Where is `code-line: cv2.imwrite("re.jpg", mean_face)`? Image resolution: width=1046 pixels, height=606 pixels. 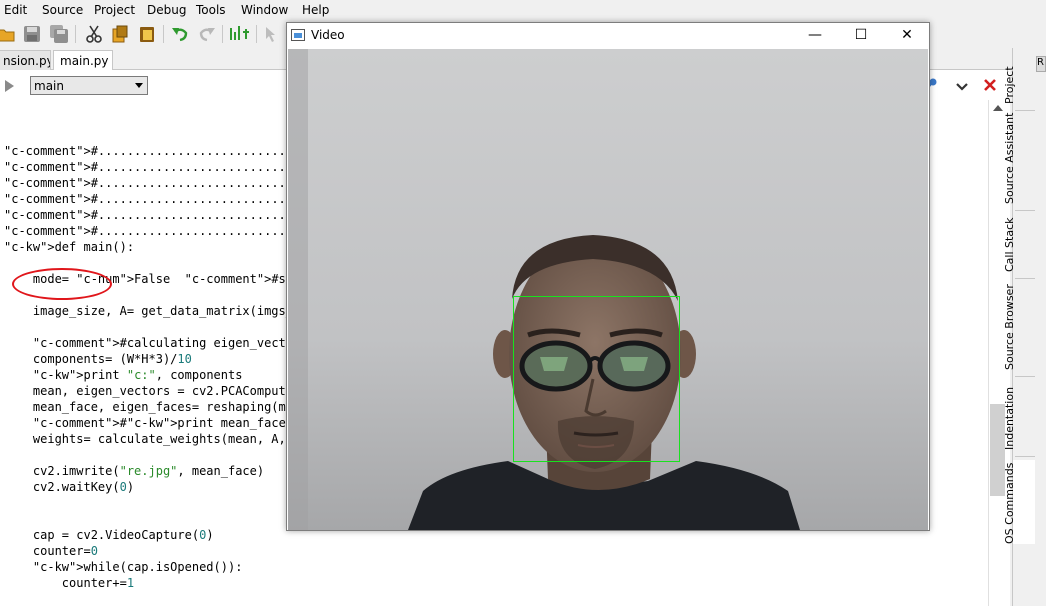 code-line: cv2.imwrite("re.jpg", mean_face) is located at coordinates (134, 471).